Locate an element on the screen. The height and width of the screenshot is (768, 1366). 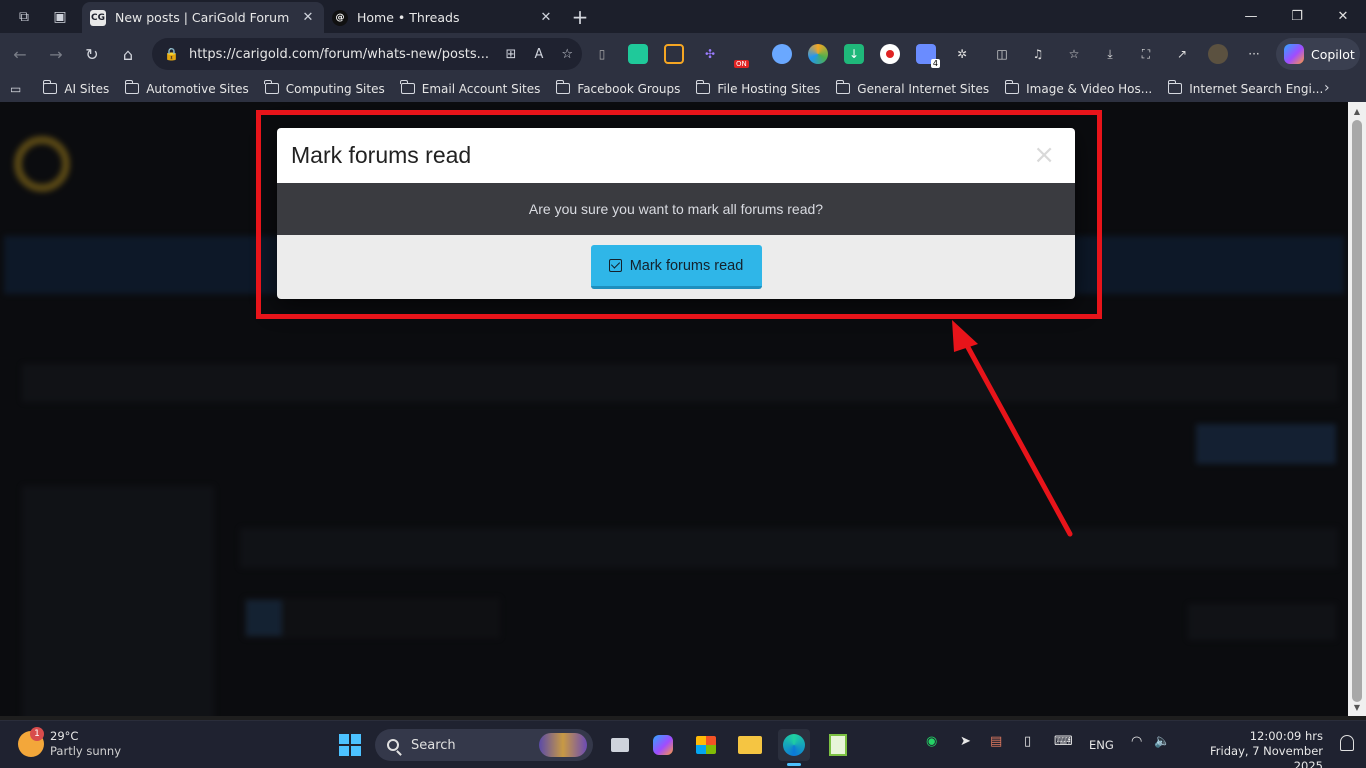
extension-green-icon is located at coordinates (638, 54).